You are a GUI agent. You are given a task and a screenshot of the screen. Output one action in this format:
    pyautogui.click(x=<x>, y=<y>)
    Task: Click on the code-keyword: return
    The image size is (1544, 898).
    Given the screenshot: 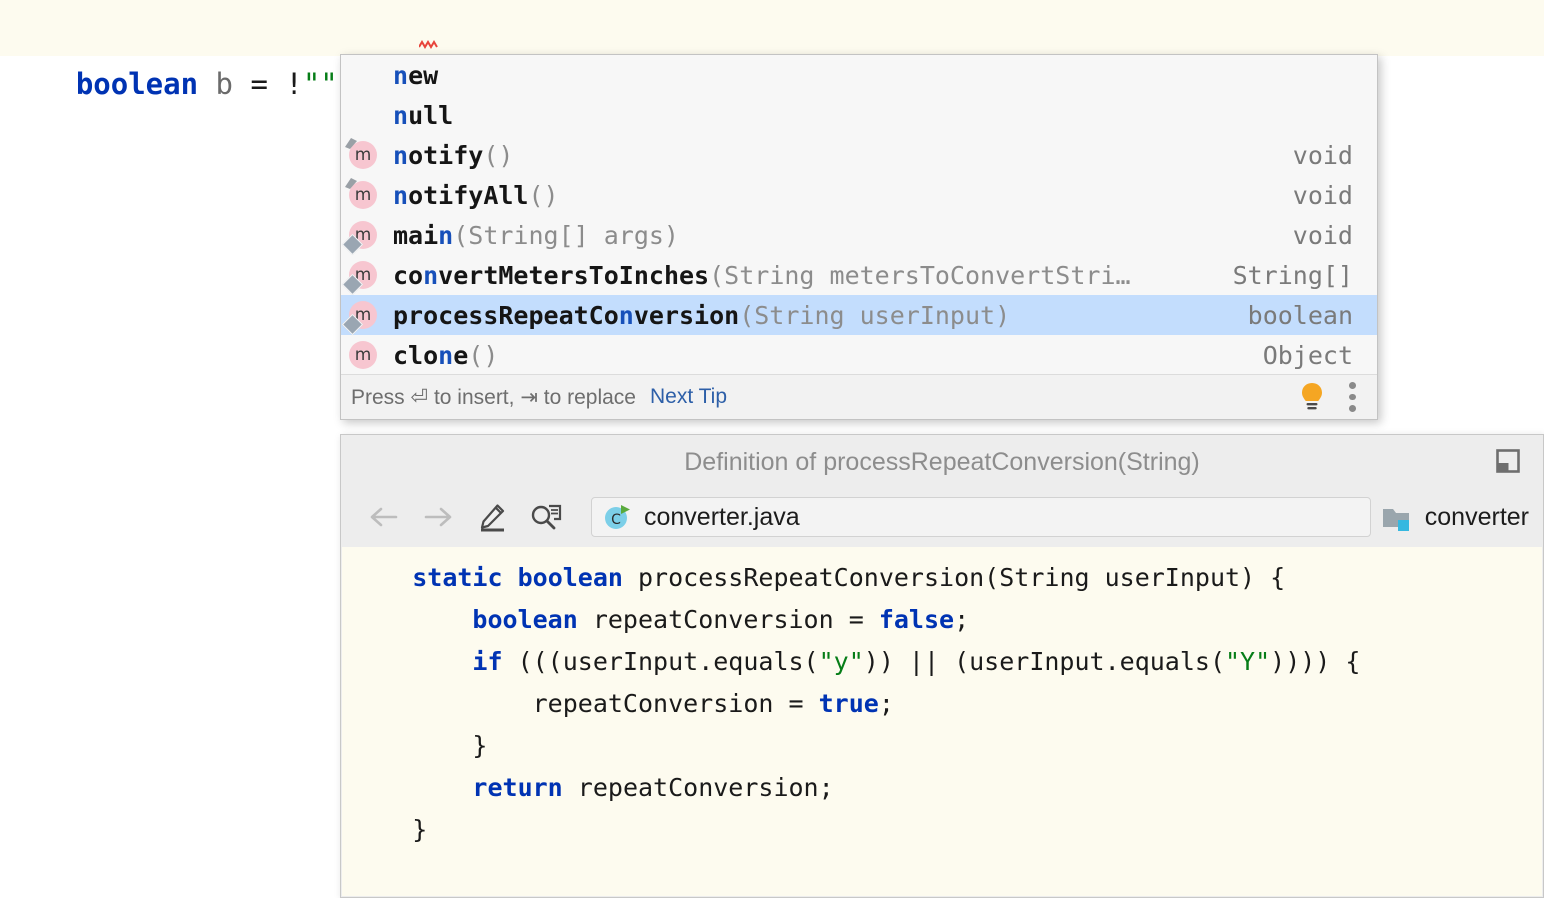 What is the action you would take?
    pyautogui.click(x=517, y=787)
    